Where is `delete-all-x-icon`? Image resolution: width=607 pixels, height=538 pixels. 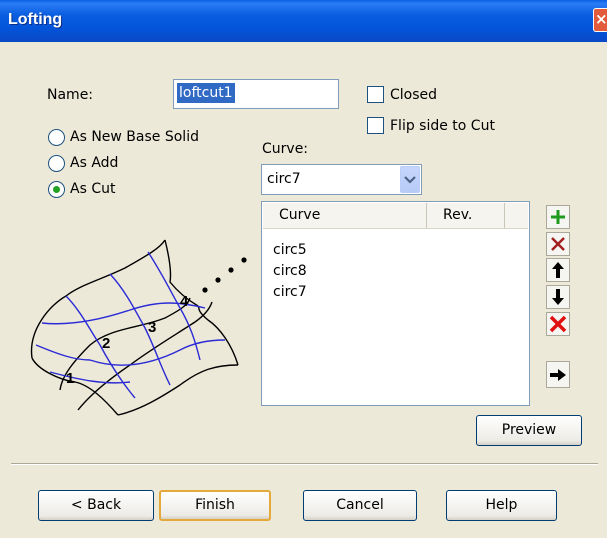
delete-all-x-icon is located at coordinates (558, 324).